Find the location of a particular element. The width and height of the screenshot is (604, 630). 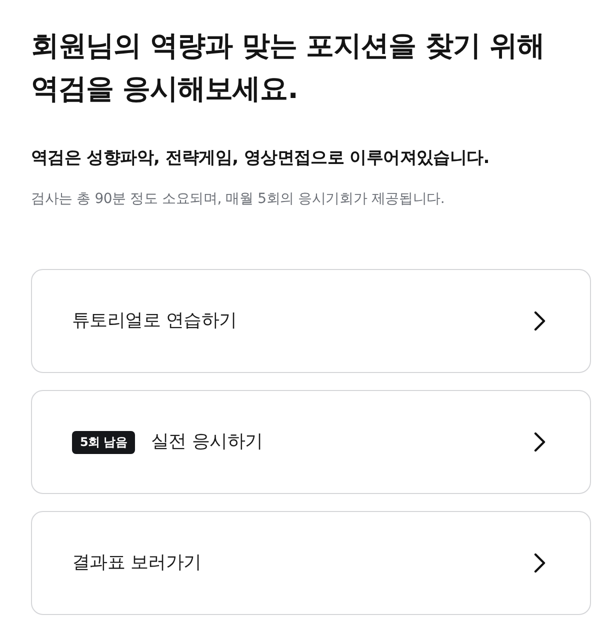

page-title: 회원님의 역량과 맞는 포지션을 찾기 위해 역검을 응시해보세요. is located at coordinates (288, 67).